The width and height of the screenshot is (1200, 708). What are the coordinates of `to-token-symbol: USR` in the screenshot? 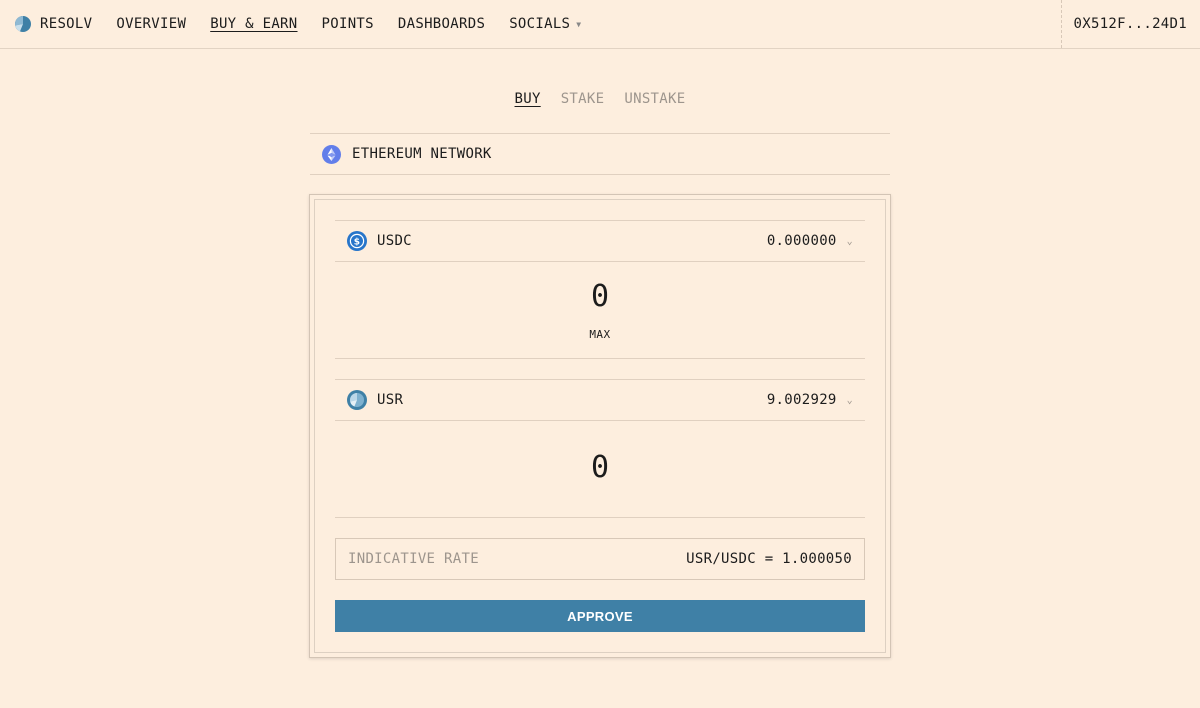 It's located at (390, 400).